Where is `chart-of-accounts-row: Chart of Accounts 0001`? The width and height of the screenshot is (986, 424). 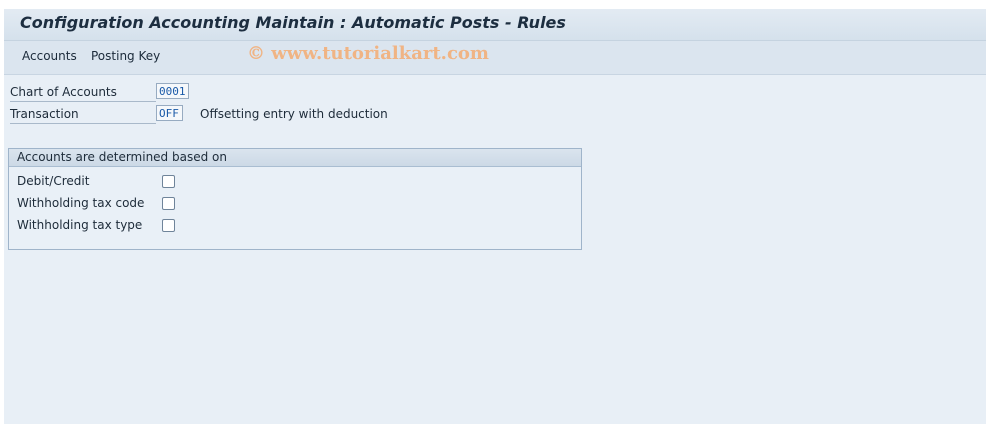
chart-of-accounts-row: Chart of Accounts 0001 is located at coordinates (208, 93).